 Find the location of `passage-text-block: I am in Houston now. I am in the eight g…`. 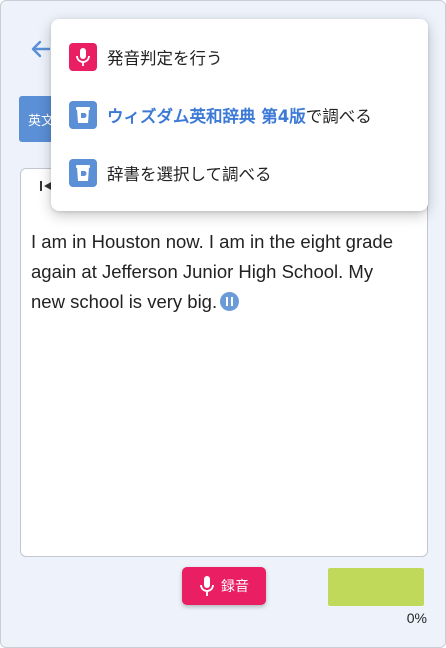

passage-text-block: I am in Houston now. I am in the eight g… is located at coordinates (221, 272).